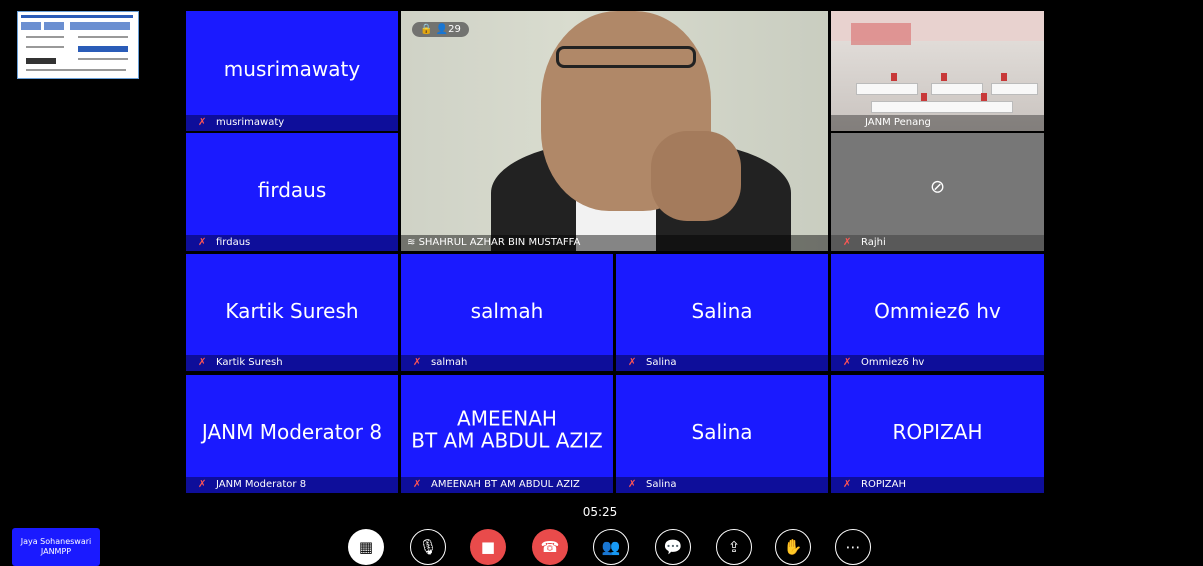 The height and width of the screenshot is (566, 1203). I want to click on layout-button: ▦, so click(366, 547).